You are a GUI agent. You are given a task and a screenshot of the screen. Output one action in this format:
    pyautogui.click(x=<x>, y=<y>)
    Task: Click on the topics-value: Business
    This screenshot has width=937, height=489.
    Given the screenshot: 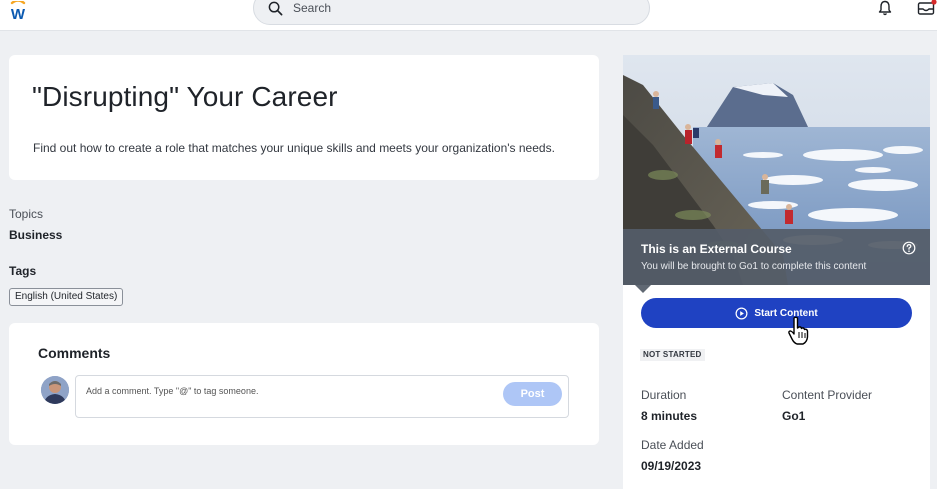 What is the action you would take?
    pyautogui.click(x=35, y=235)
    